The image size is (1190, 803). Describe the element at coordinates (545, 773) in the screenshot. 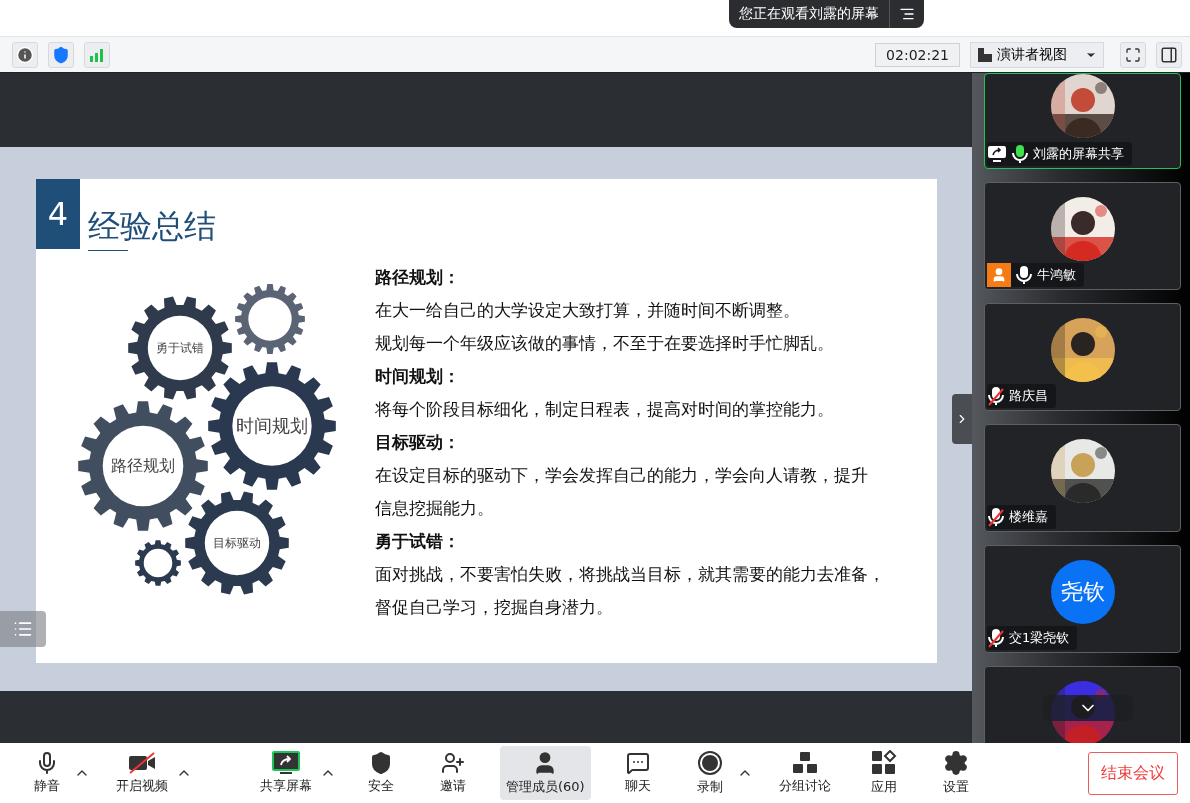

I see `members-button: 管理成员(60)` at that location.